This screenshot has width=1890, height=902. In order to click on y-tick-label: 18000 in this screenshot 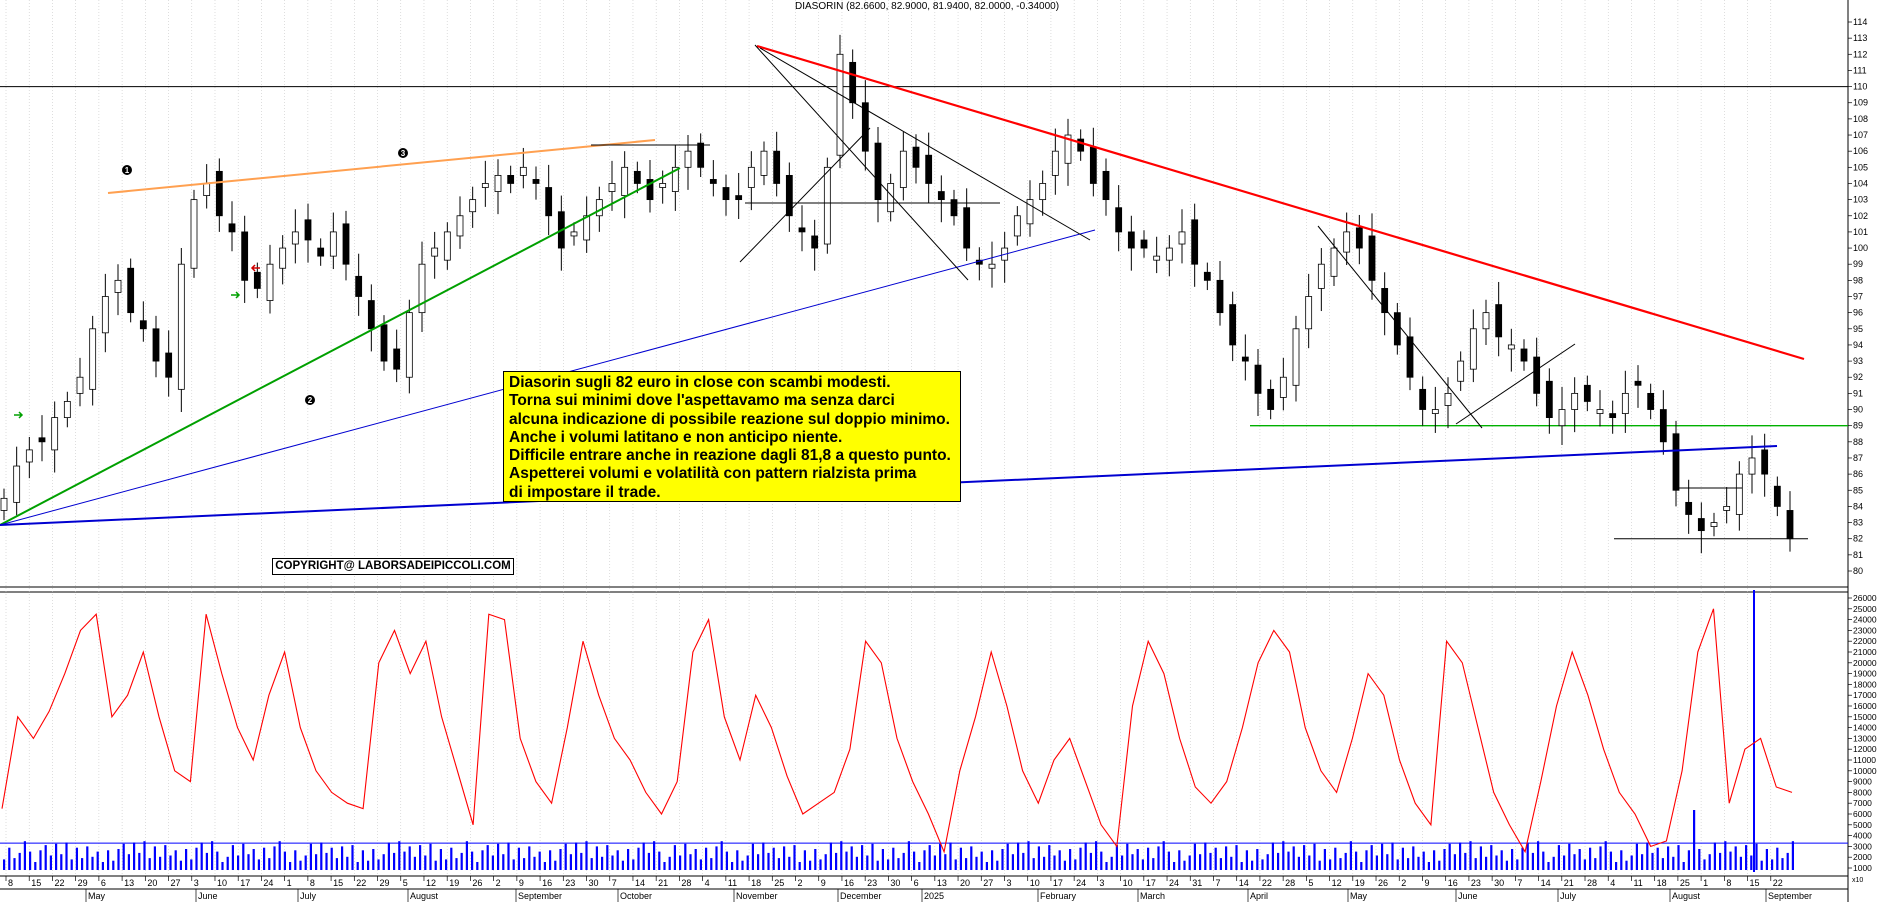, I will do `click(1865, 684)`.